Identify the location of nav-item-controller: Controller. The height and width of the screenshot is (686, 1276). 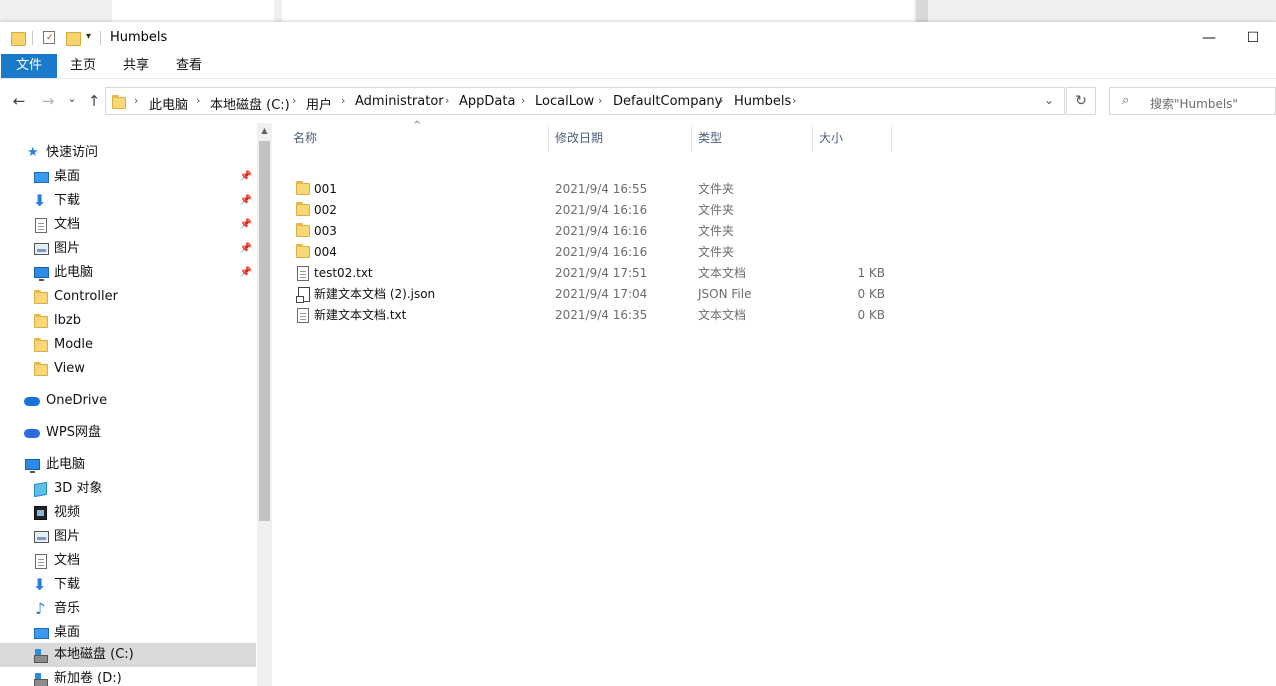
(126, 297).